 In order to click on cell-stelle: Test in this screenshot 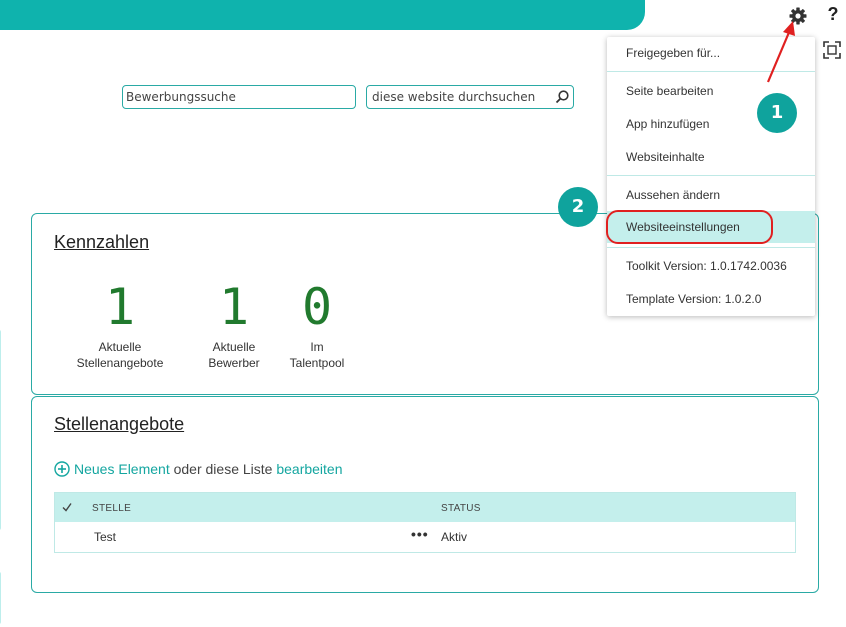, I will do `click(105, 537)`.